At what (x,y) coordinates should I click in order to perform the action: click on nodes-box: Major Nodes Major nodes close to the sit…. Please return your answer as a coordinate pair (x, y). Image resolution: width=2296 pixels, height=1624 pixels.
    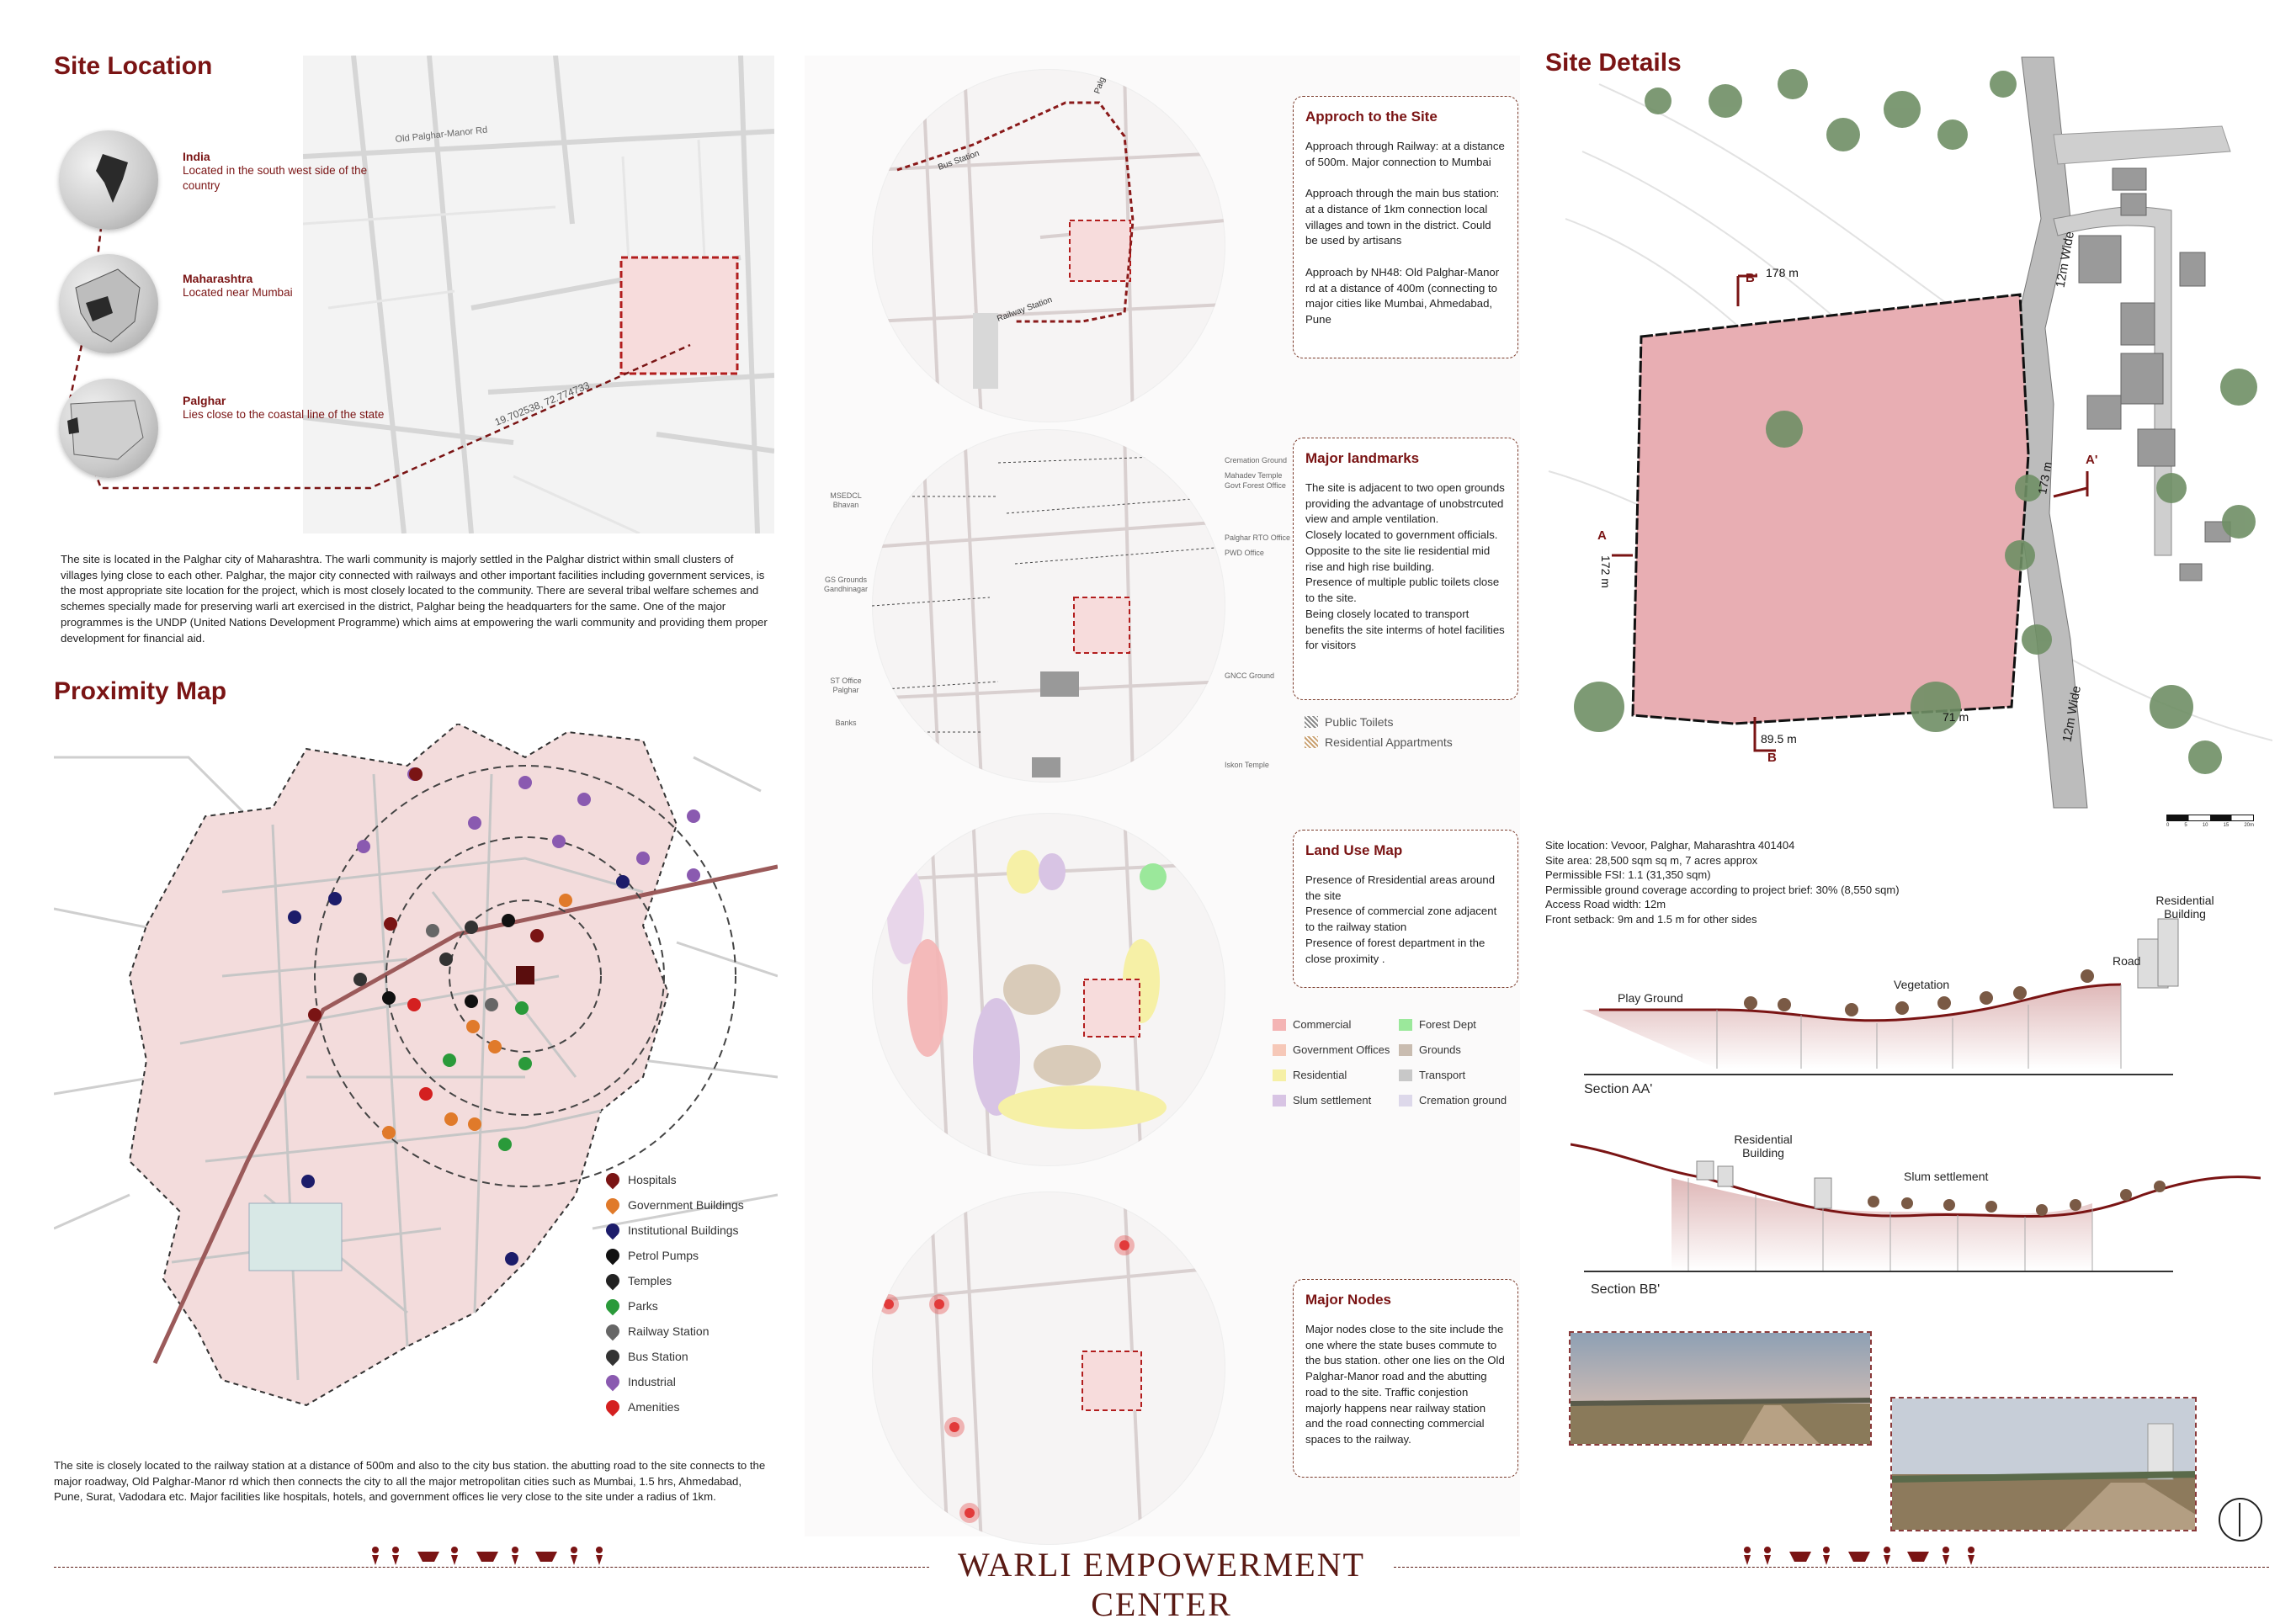
    Looking at the image, I should click on (1405, 1378).